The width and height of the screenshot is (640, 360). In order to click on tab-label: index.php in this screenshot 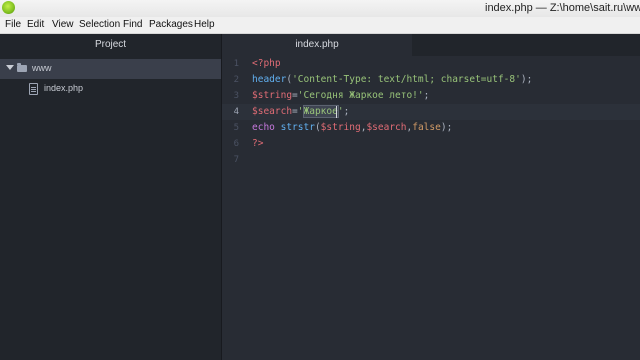, I will do `click(317, 44)`.